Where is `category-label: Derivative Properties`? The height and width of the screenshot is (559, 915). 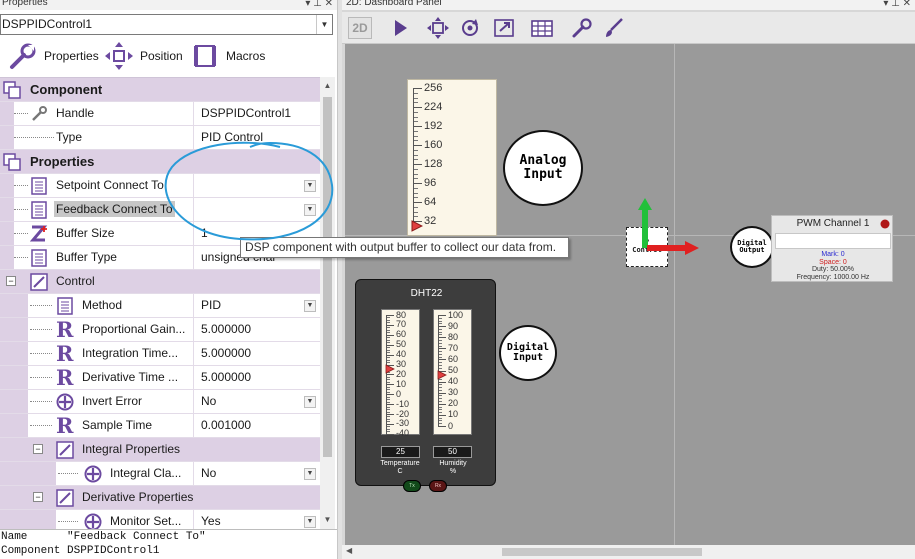
category-label: Derivative Properties is located at coordinates (138, 497).